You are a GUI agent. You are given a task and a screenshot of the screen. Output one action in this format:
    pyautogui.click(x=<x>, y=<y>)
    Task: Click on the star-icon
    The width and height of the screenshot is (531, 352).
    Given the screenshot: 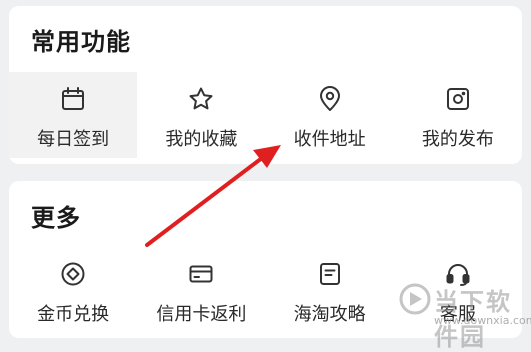 What is the action you would take?
    pyautogui.click(x=201, y=98)
    